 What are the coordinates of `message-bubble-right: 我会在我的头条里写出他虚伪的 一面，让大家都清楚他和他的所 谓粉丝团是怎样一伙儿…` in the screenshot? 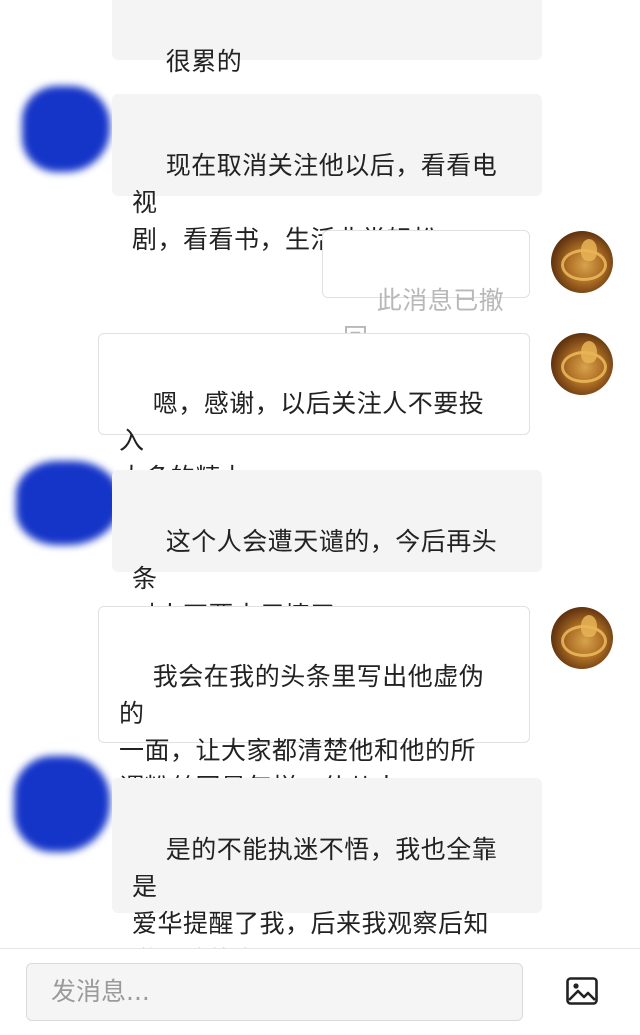 It's located at (314, 704).